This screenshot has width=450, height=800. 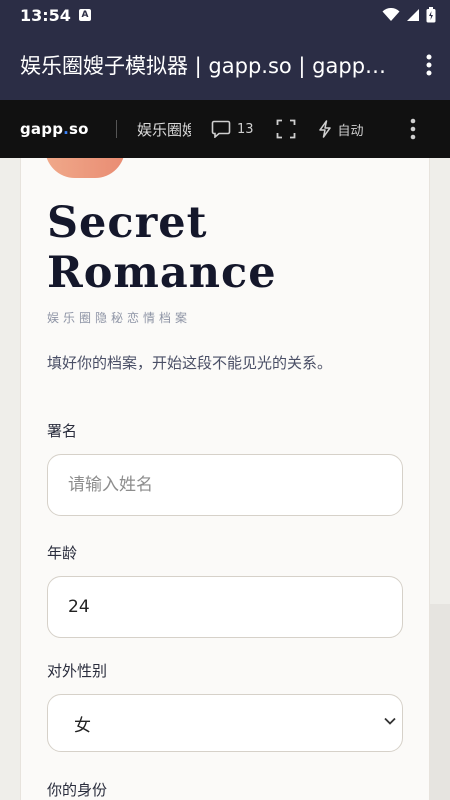 What do you see at coordinates (440, 702) in the screenshot?
I see `side-strip` at bounding box center [440, 702].